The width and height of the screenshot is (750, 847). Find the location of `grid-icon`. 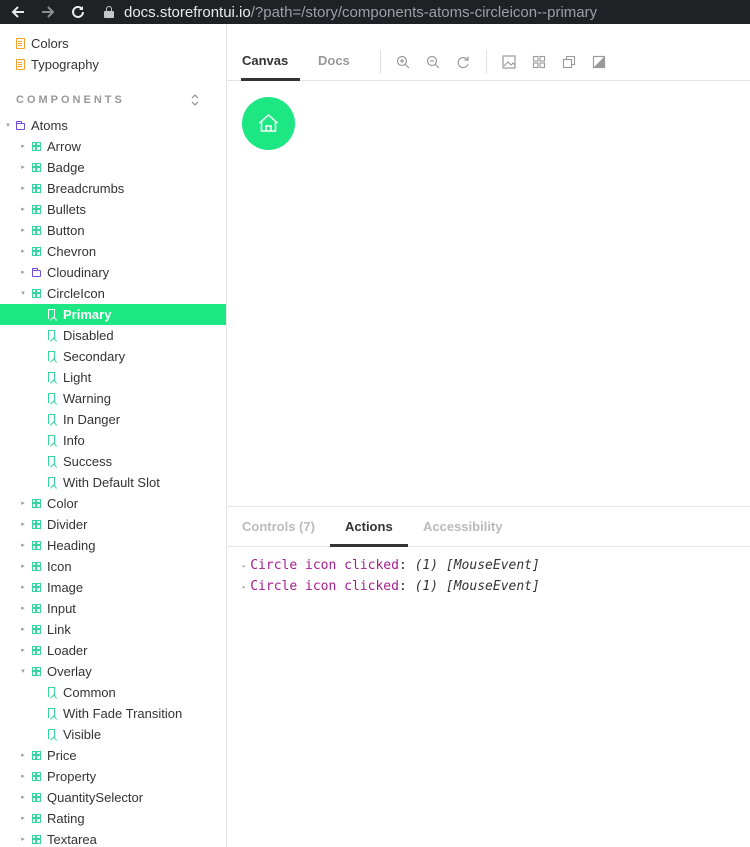

grid-icon is located at coordinates (539, 62).